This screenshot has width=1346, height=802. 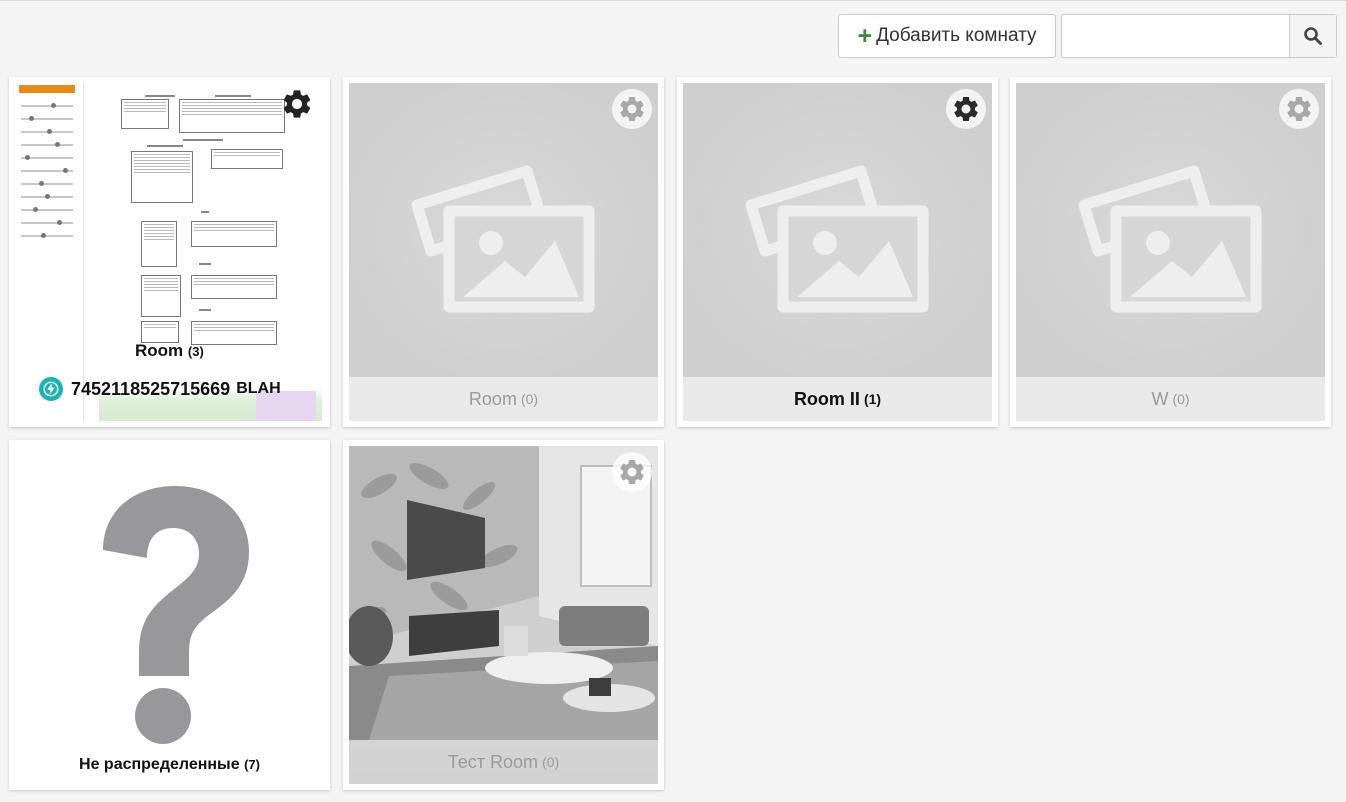 I want to click on room-card: W (0), so click(x=1170, y=252).